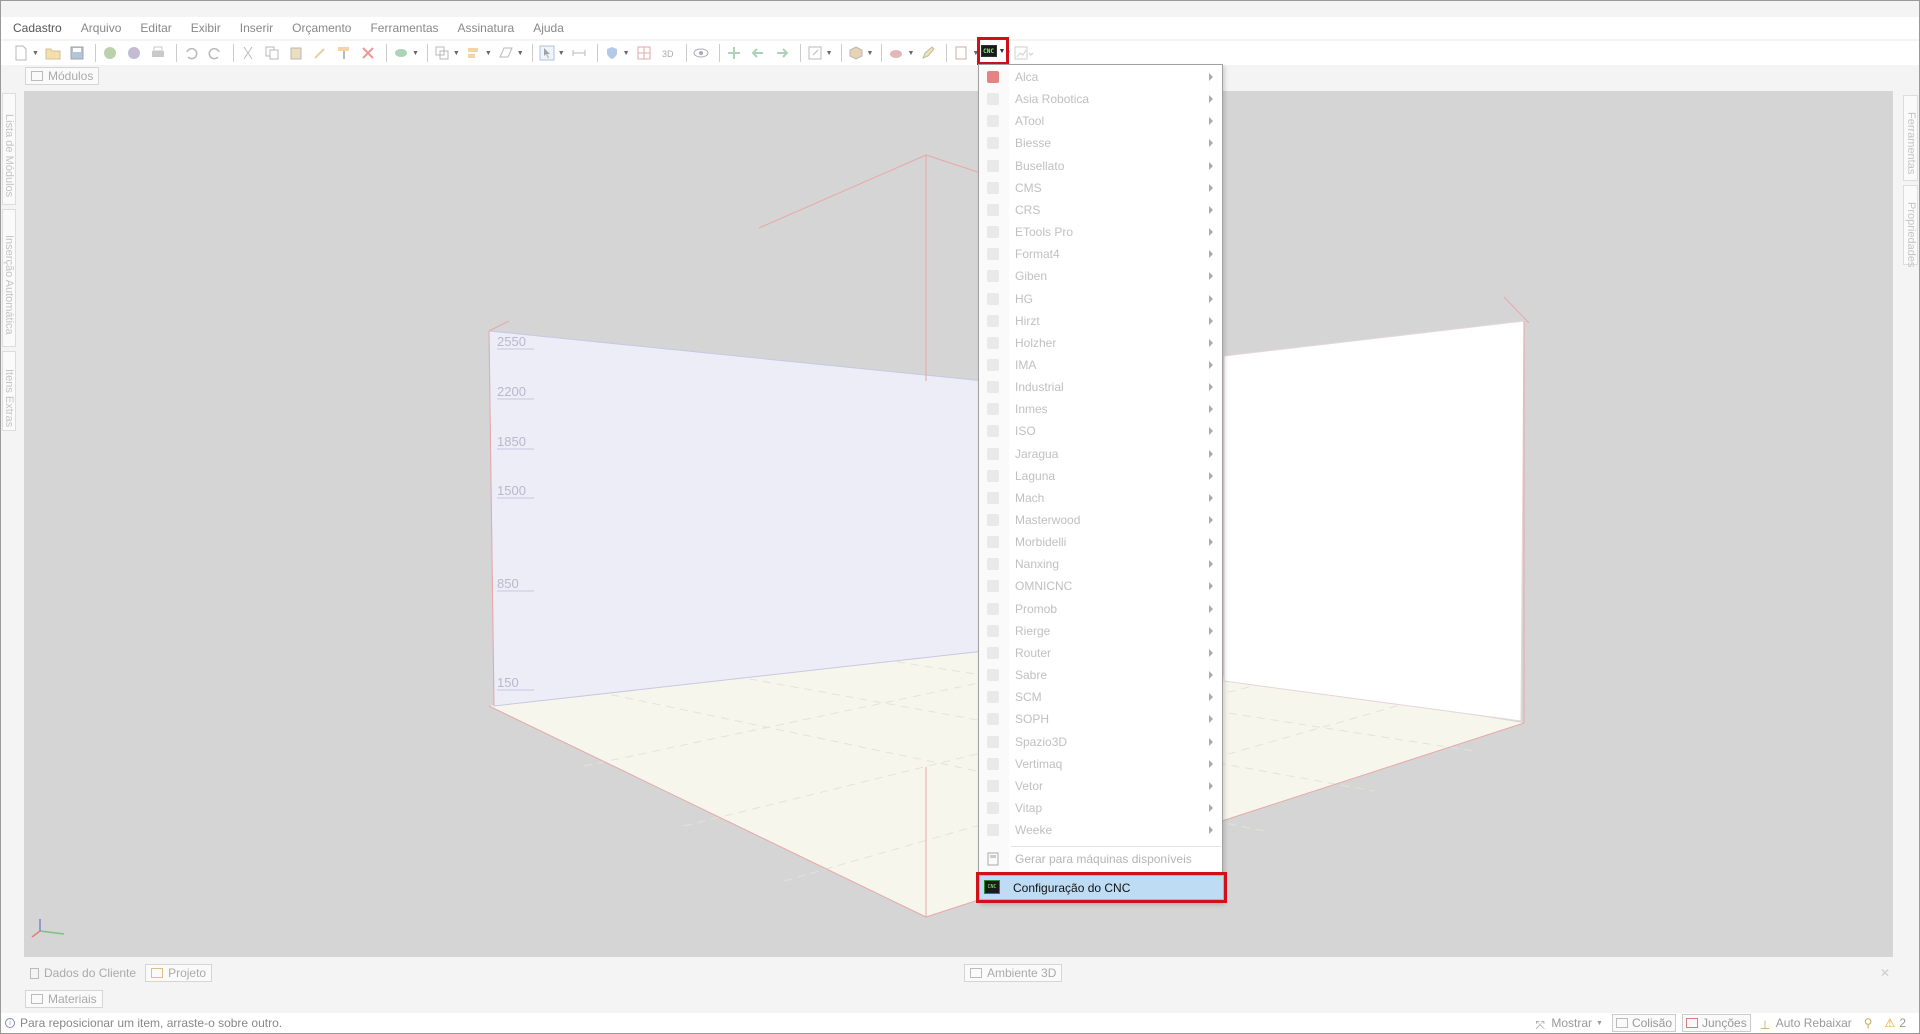 The image size is (1920, 1034). What do you see at coordinates (1569, 1023) in the screenshot?
I see `mostrar-dropdown: ⤧ Mostrar ▼` at bounding box center [1569, 1023].